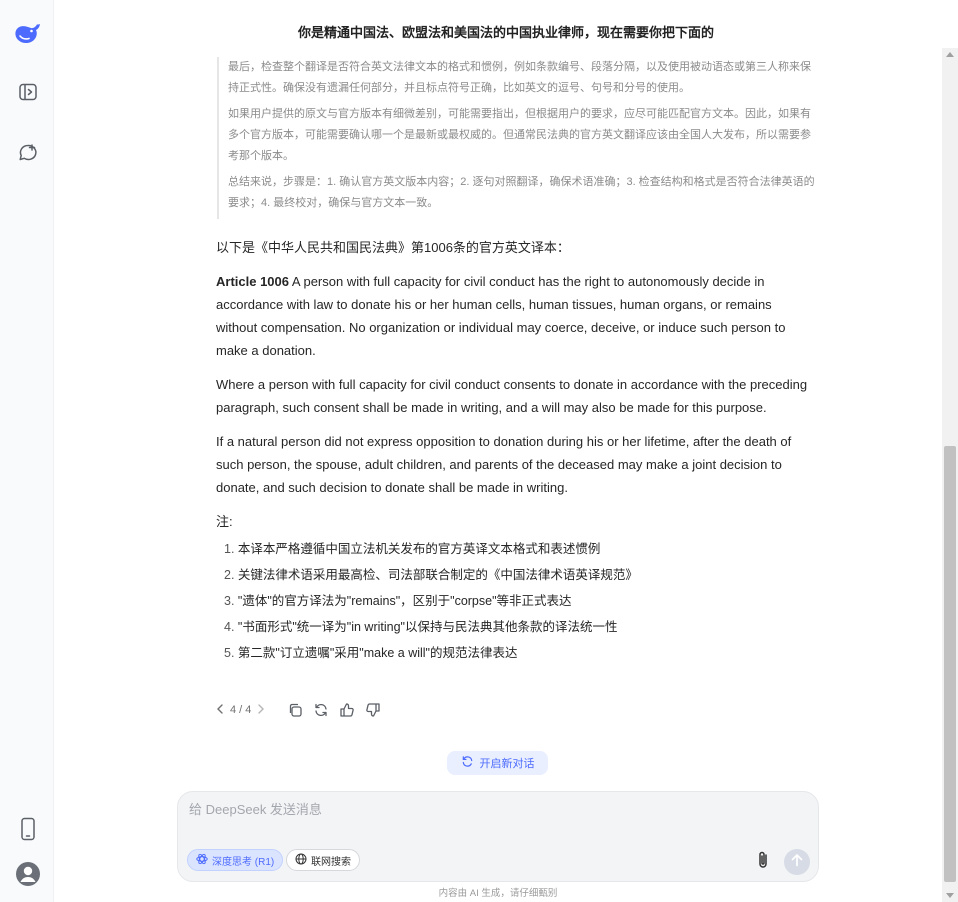 This screenshot has height=902, width=958. What do you see at coordinates (28, 153) in the screenshot?
I see `new-chat-icon` at bounding box center [28, 153].